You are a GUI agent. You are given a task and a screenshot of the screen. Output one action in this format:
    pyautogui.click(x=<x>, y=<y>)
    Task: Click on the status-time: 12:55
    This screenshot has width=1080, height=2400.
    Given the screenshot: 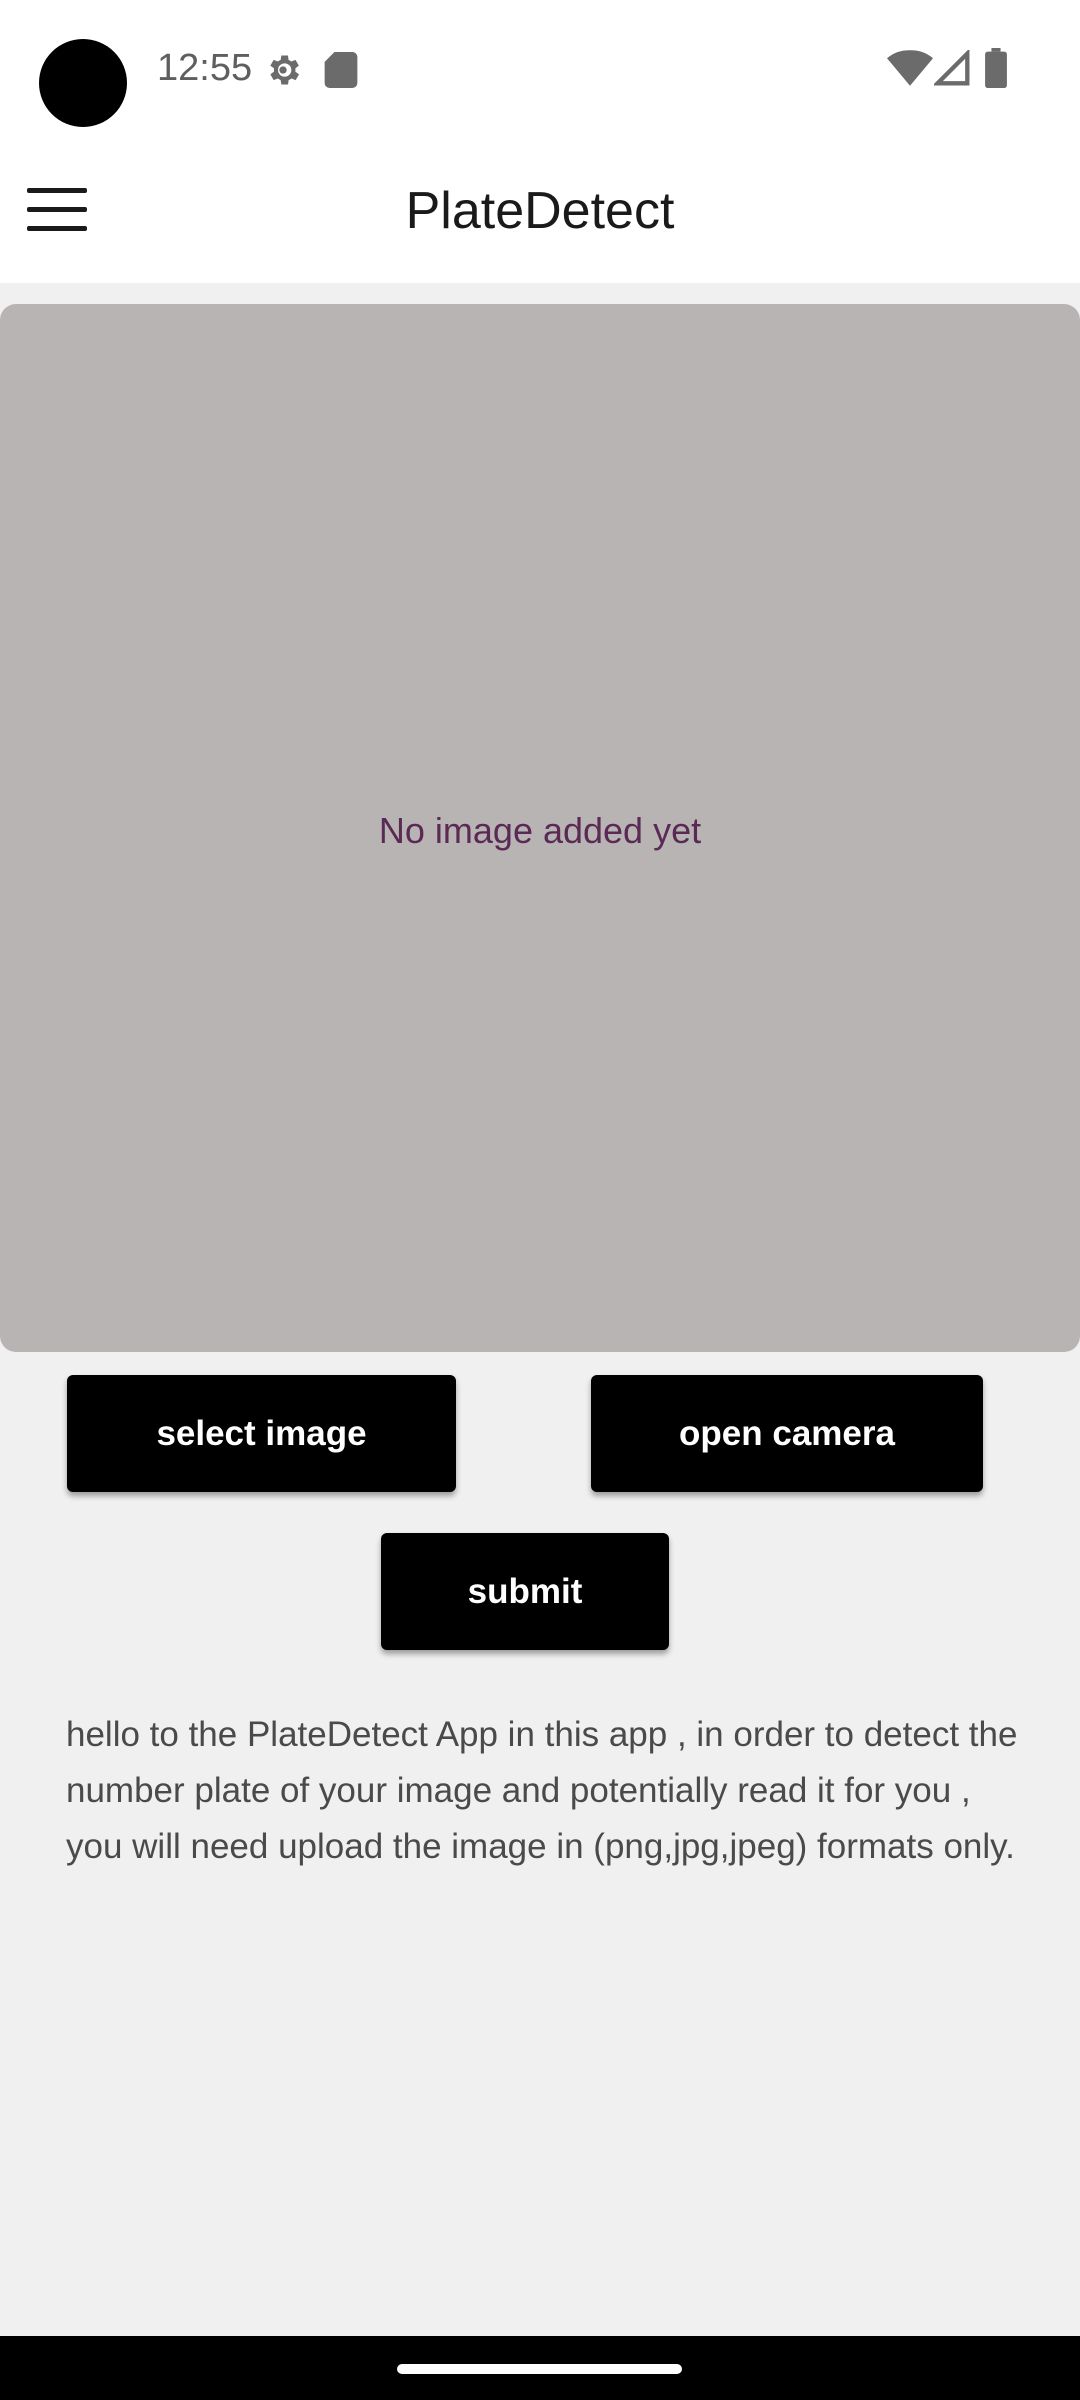 What is the action you would take?
    pyautogui.click(x=205, y=68)
    